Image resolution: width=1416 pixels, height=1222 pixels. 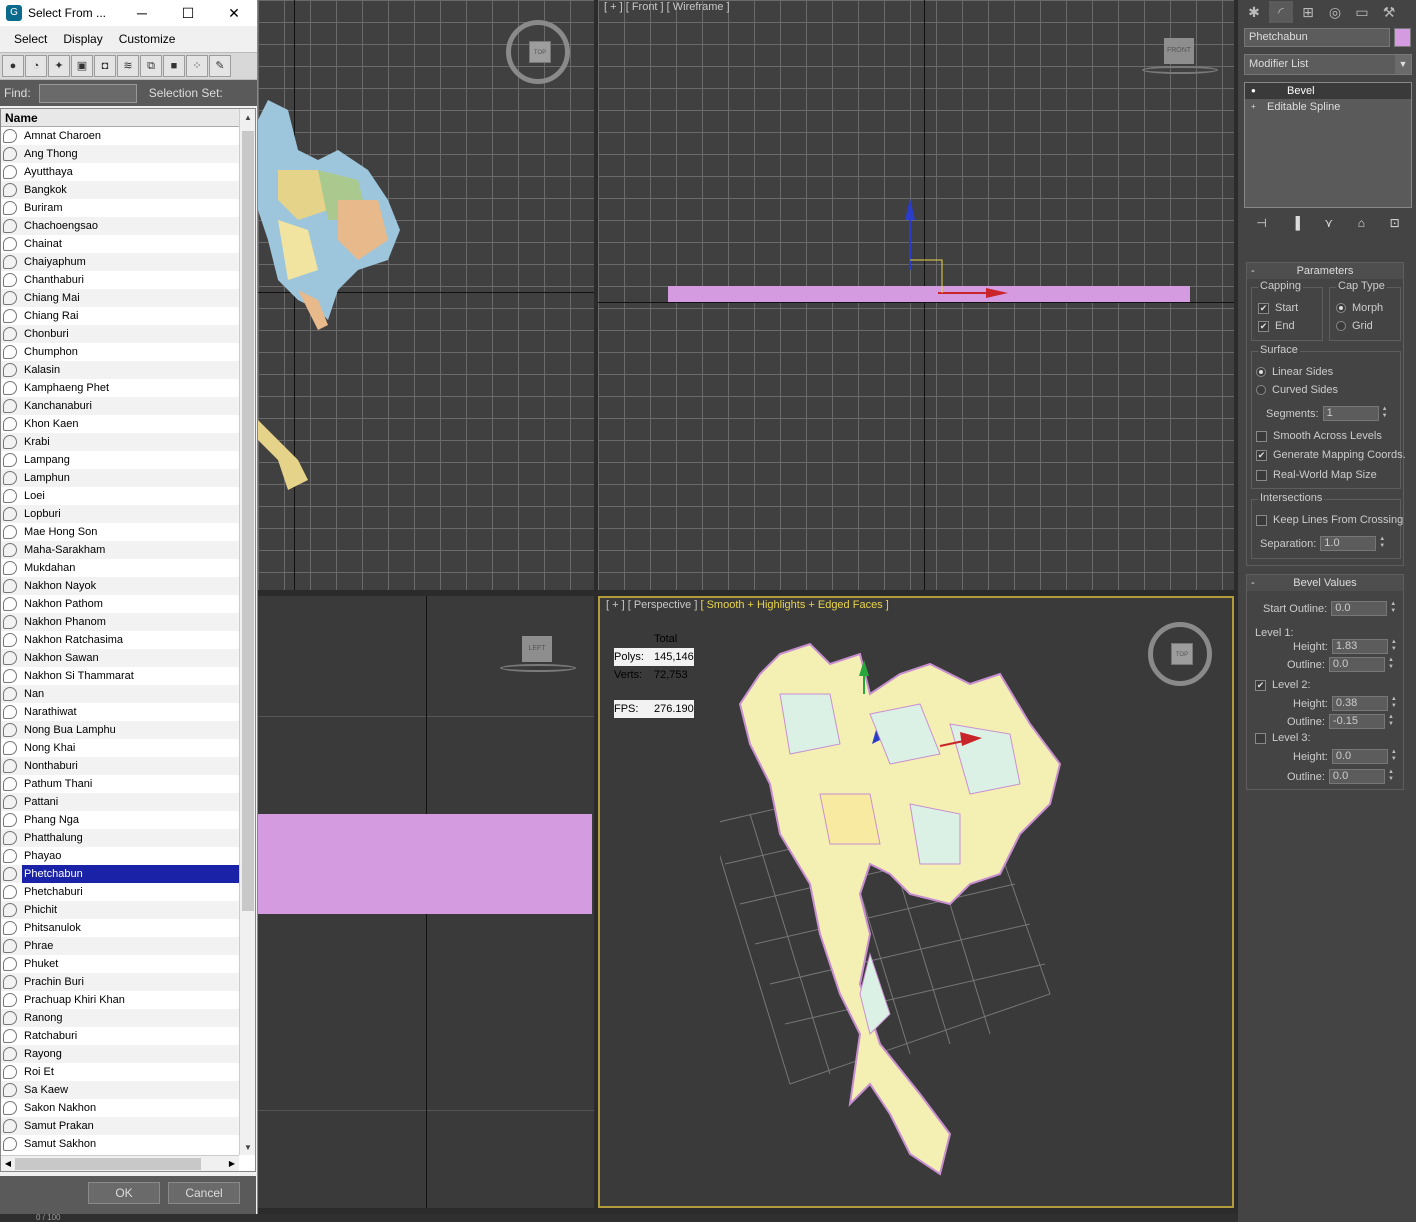 I want to click on list-item: Ranong, so click(x=120, y=1018).